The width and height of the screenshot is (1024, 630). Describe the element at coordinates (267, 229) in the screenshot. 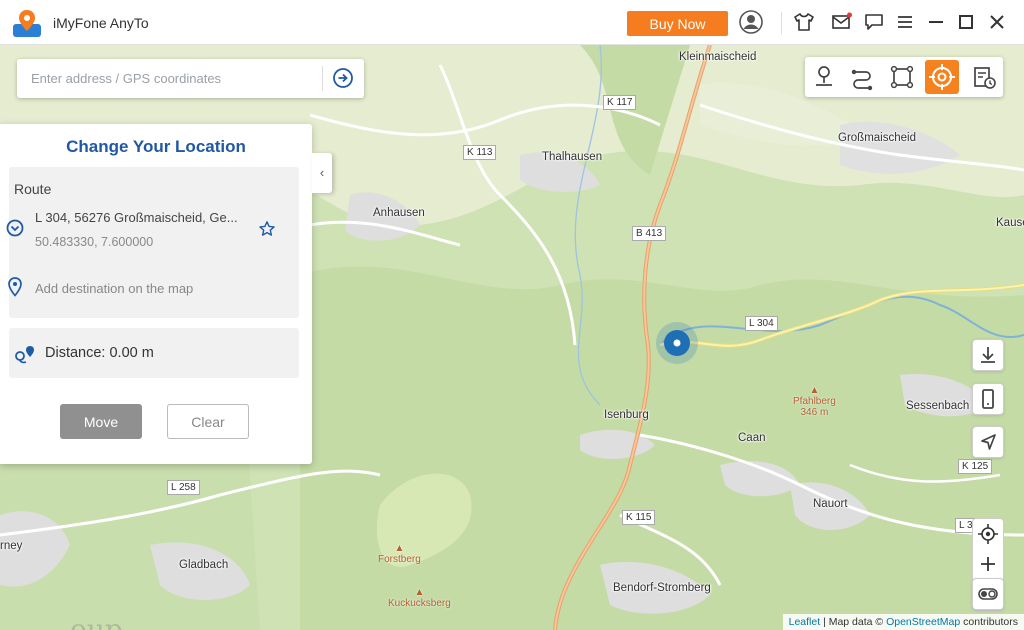

I see `favorite-star-icon` at that location.